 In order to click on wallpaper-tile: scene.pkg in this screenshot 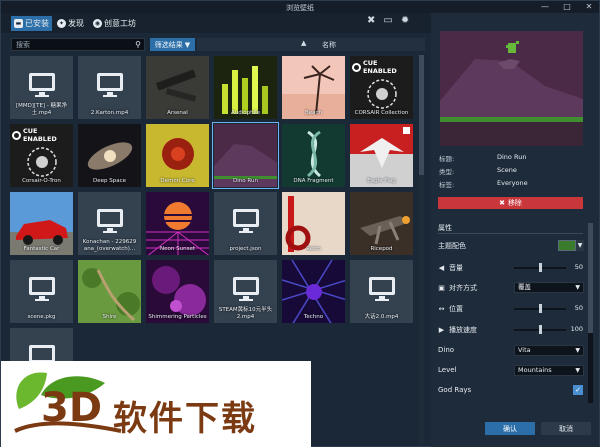, I will do `click(41, 291)`.